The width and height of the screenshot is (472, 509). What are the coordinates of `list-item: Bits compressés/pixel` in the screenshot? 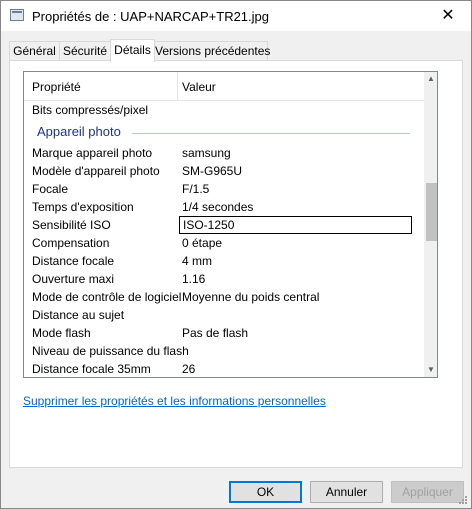 It's located at (224, 110).